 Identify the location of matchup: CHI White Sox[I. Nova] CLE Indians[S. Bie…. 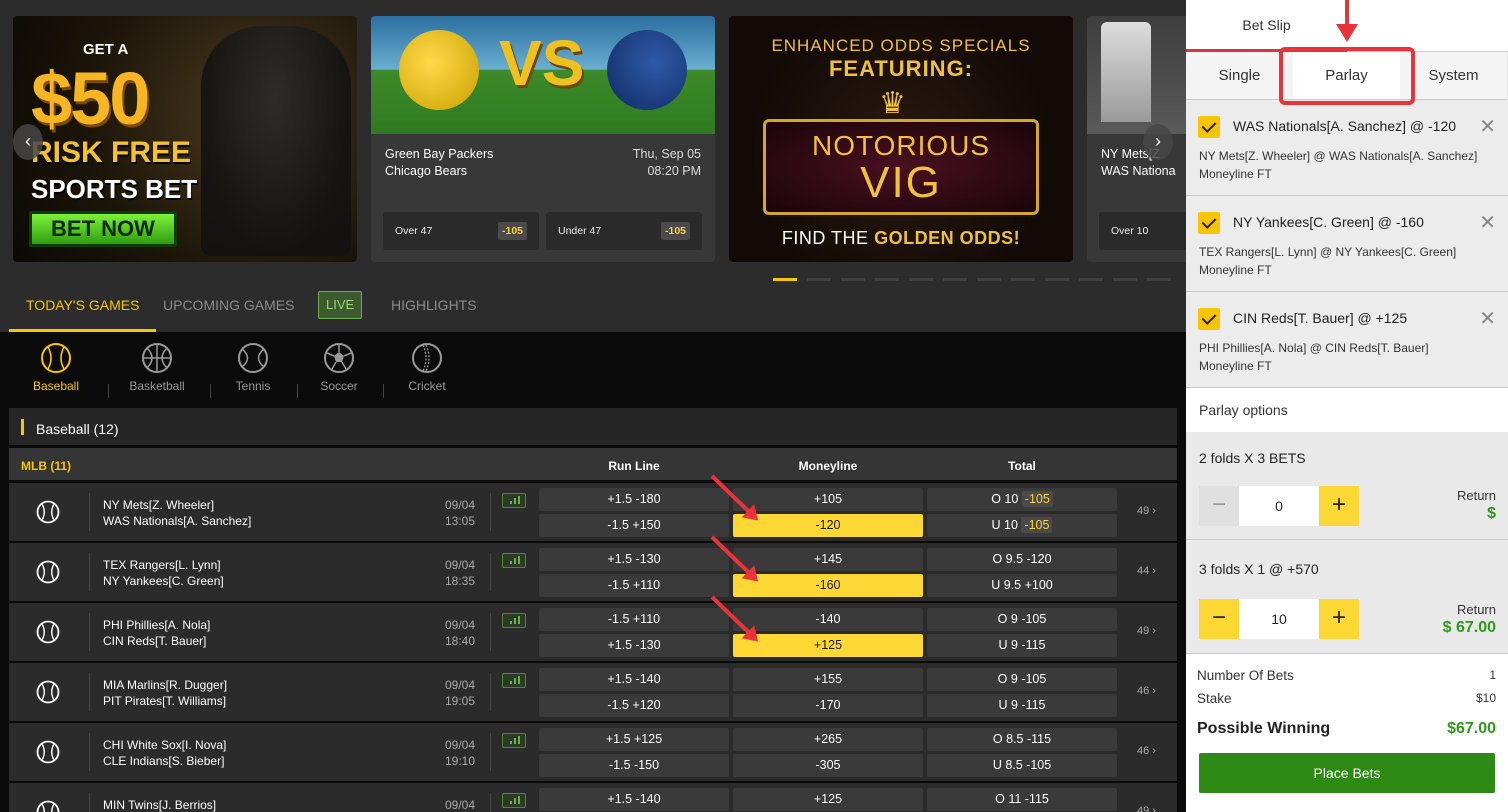
(164, 753).